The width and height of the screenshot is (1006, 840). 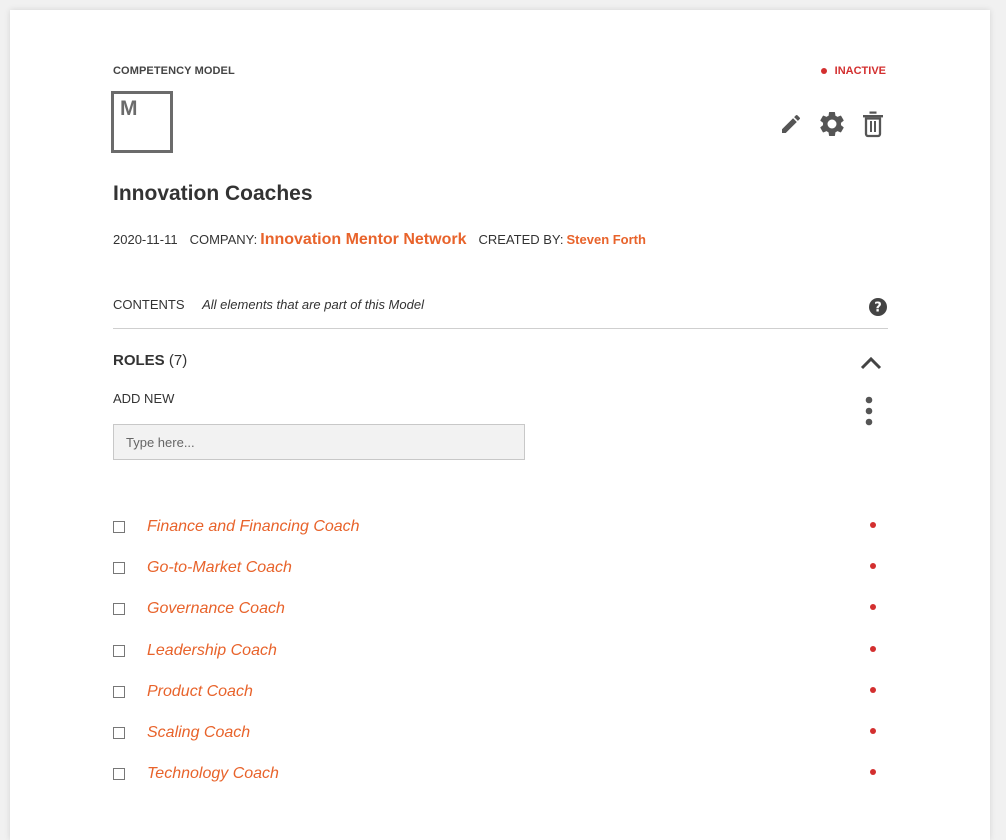 I want to click on status-label: INACTIVE, so click(x=860, y=71).